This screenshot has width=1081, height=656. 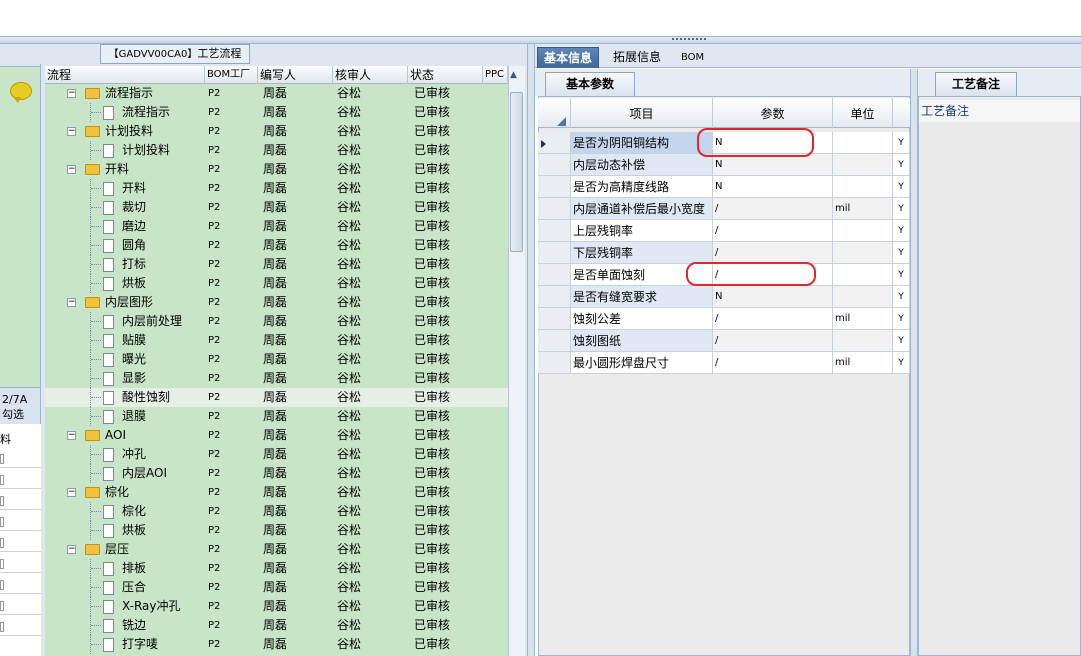 What do you see at coordinates (999, 376) in the screenshot?
I see `notes-area` at bounding box center [999, 376].